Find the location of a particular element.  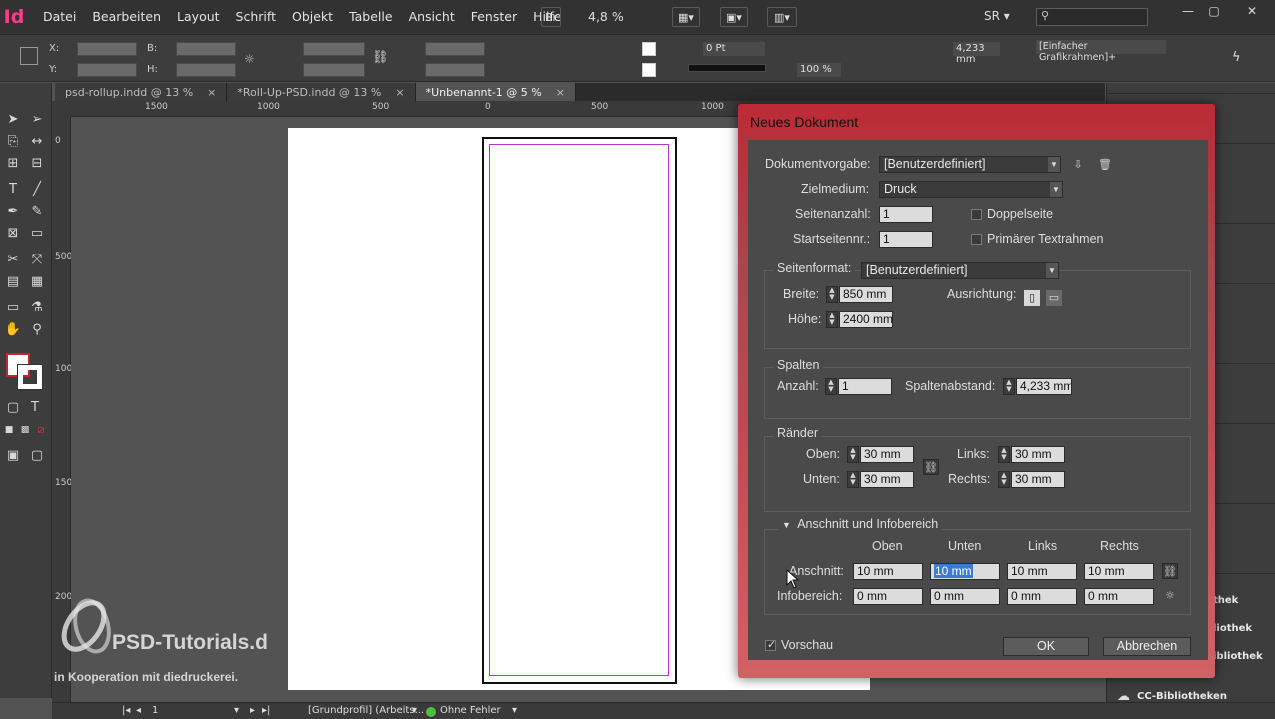

arrange-documents-icon: ▥▾ is located at coordinates (782, 17).